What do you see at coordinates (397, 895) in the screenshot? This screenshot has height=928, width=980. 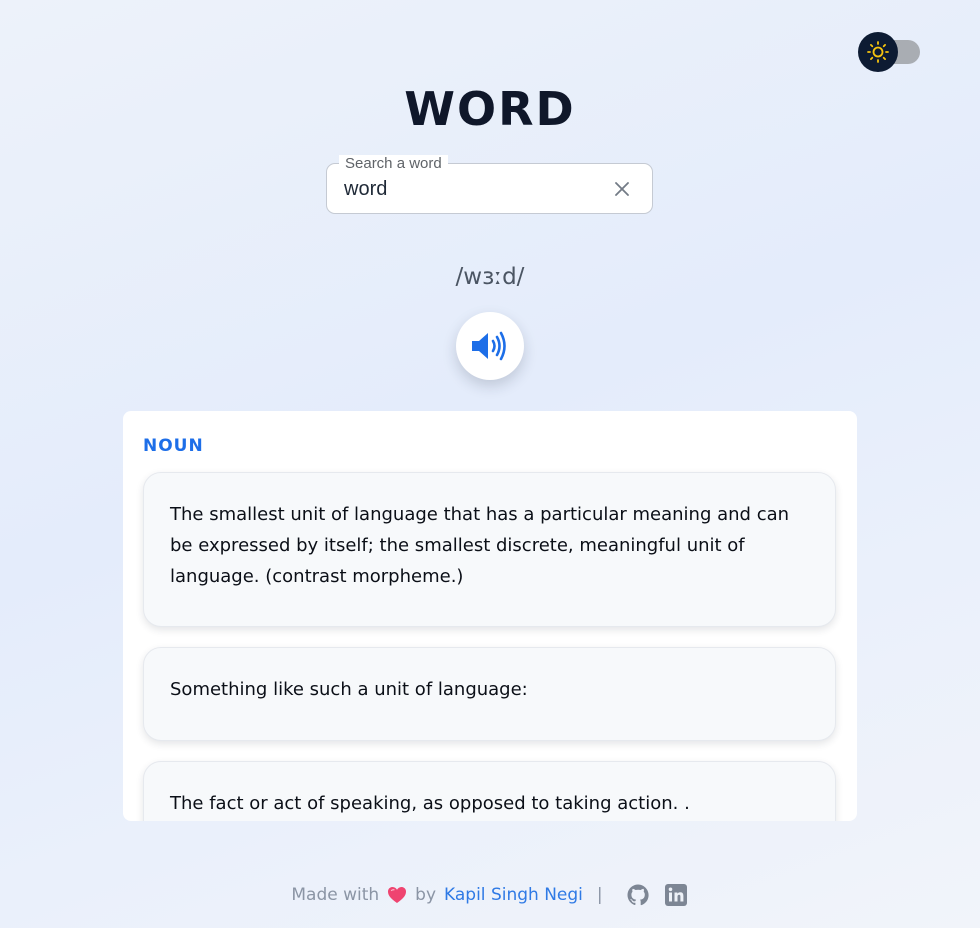 I see `heart-icon` at bounding box center [397, 895].